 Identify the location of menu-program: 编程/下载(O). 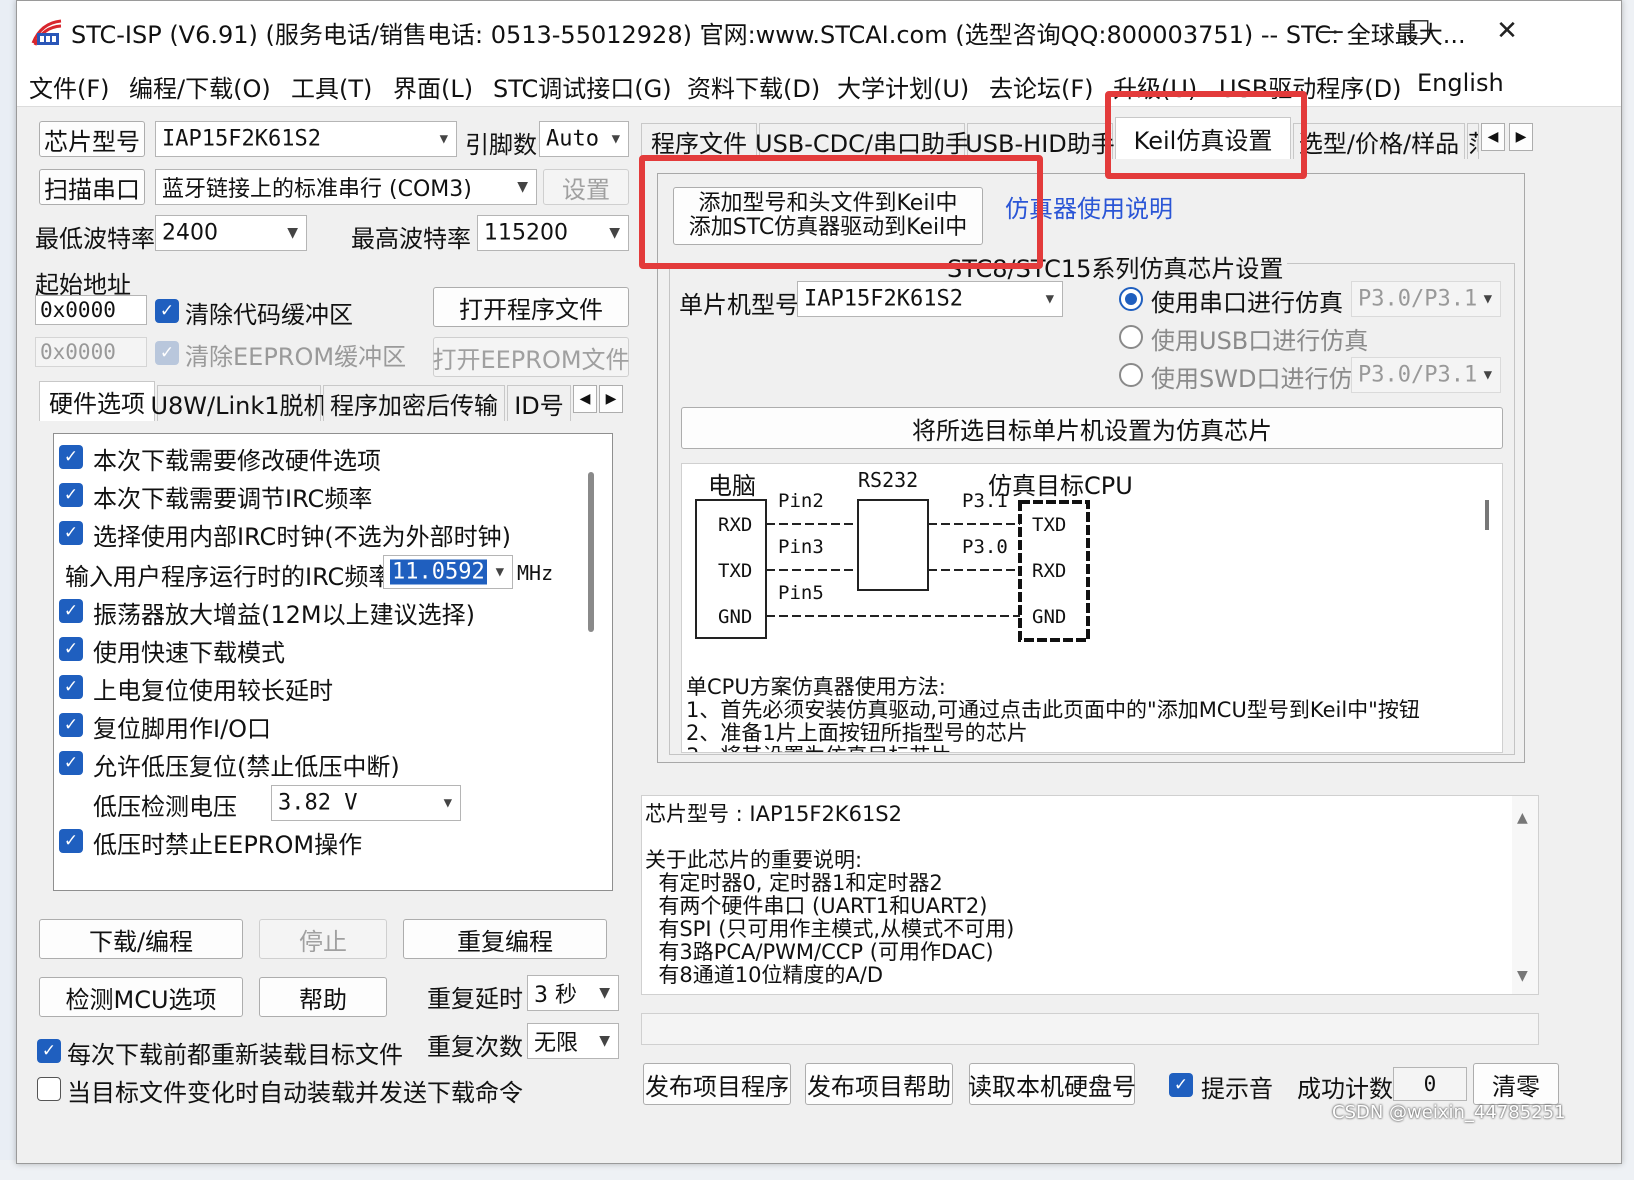
(200, 86).